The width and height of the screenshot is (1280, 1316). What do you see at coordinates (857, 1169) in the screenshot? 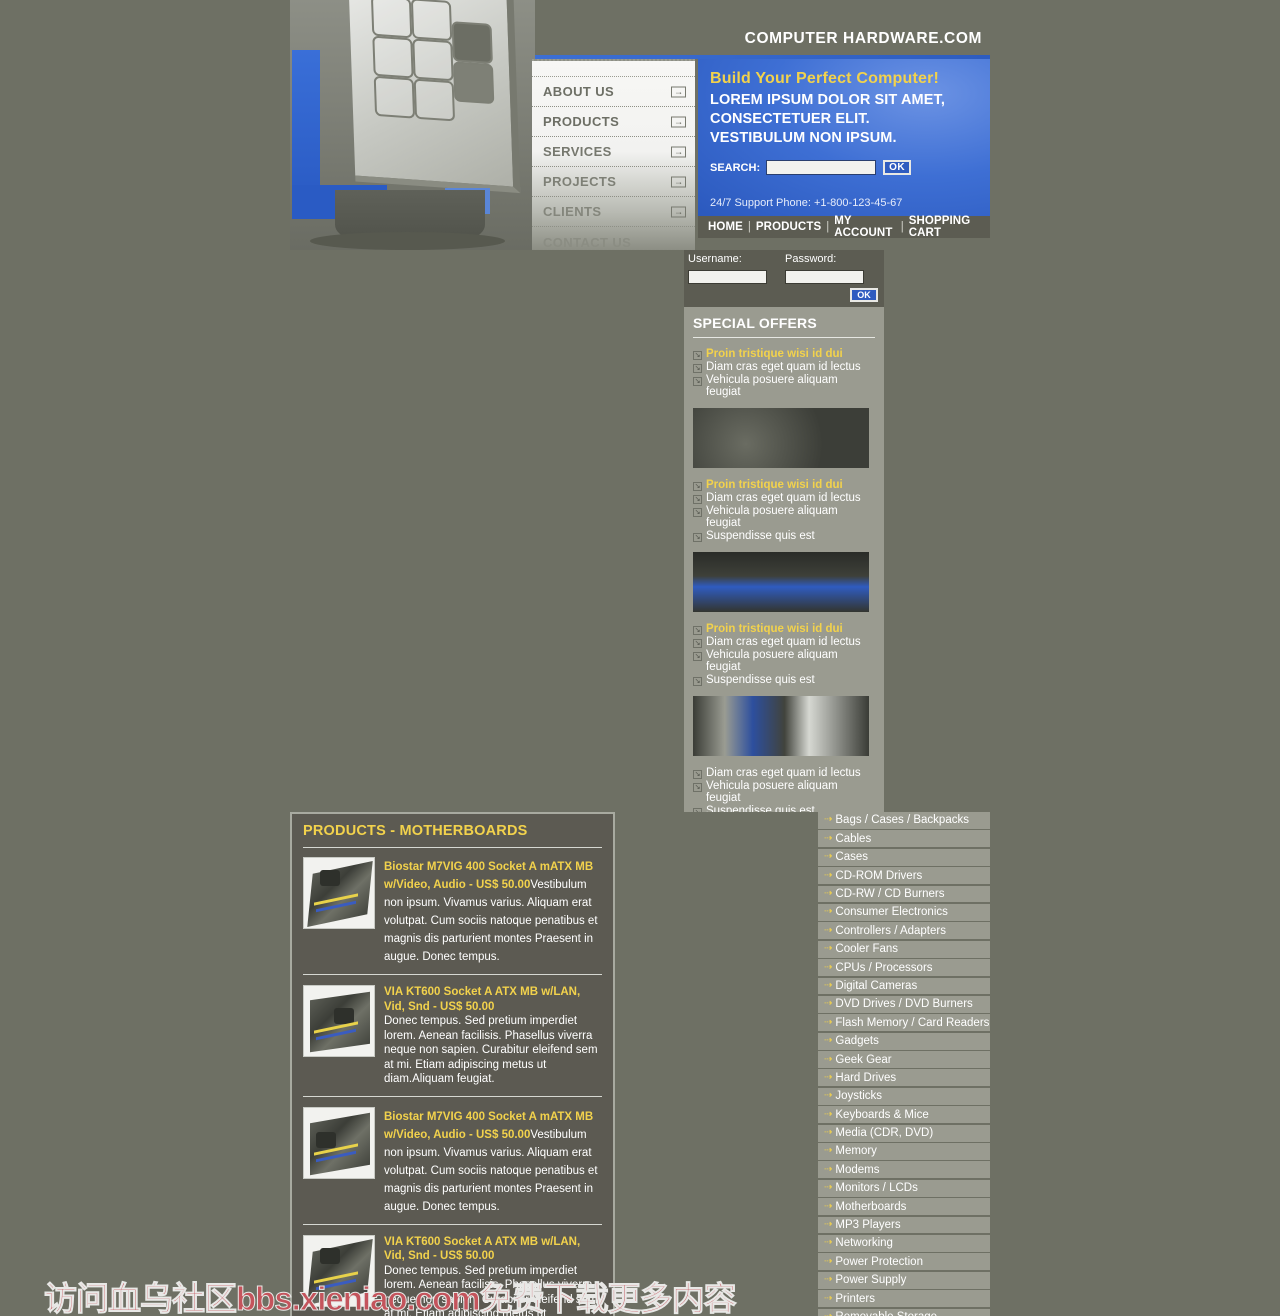
I see `category-label: Modems` at bounding box center [857, 1169].